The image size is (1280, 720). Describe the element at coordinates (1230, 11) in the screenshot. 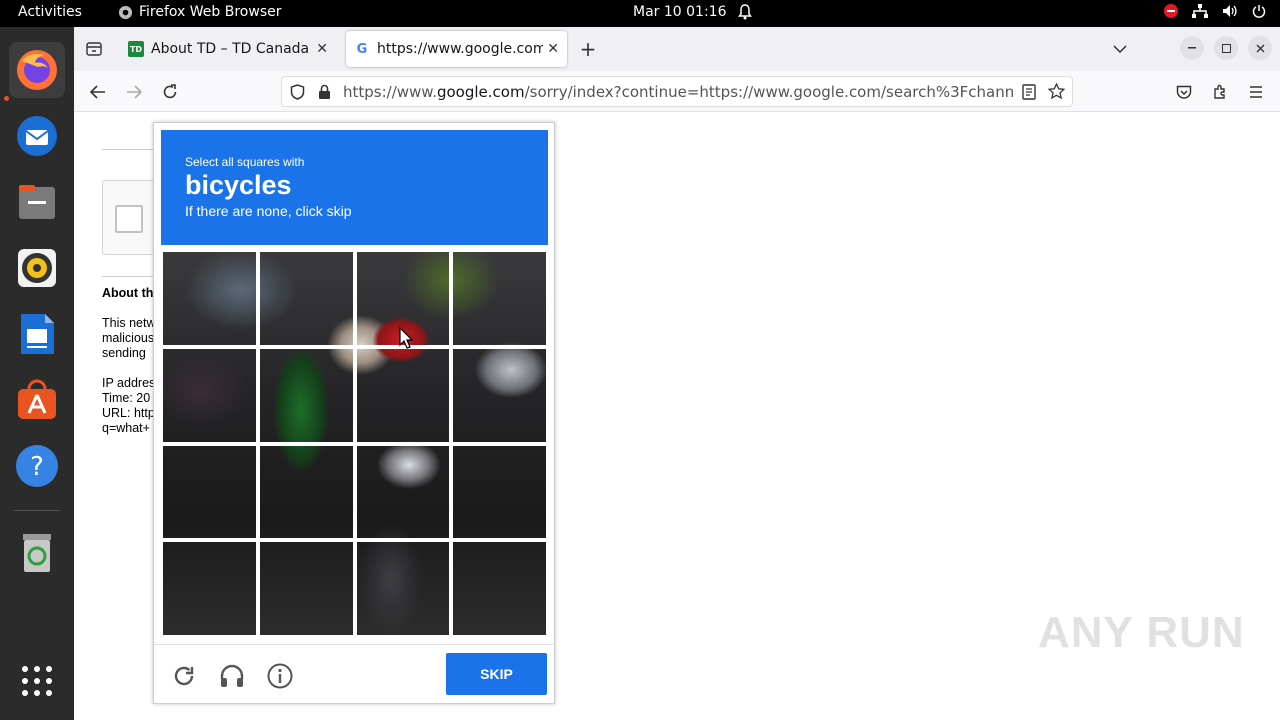

I see `volume-icon` at that location.